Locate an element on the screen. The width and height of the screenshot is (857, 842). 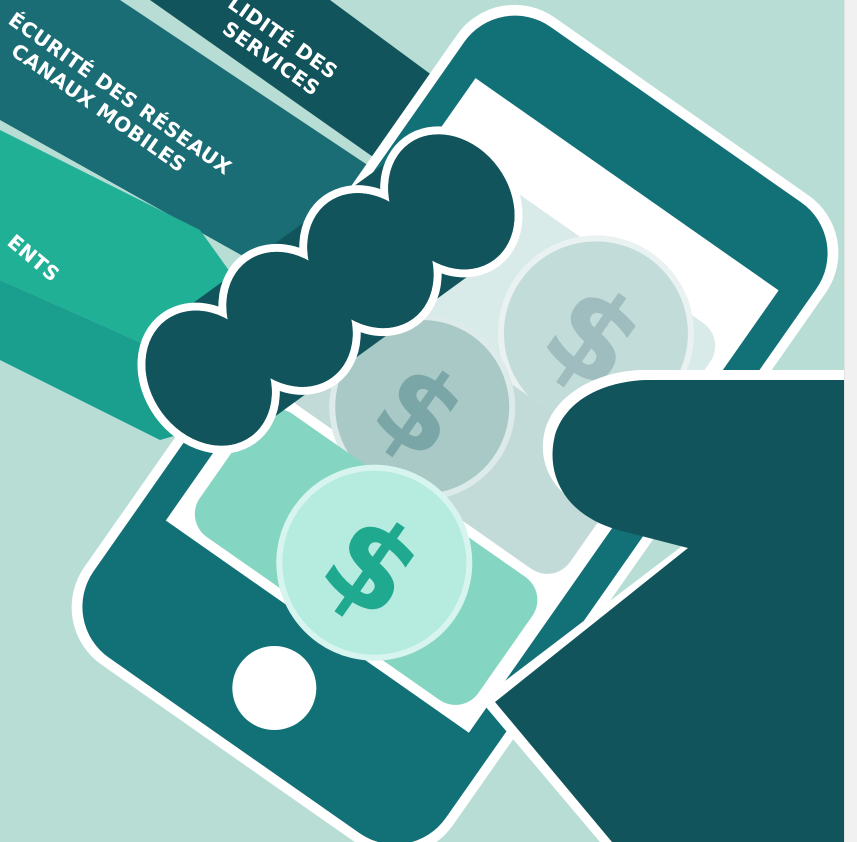
scrollbar-track is located at coordinates (850, 421).